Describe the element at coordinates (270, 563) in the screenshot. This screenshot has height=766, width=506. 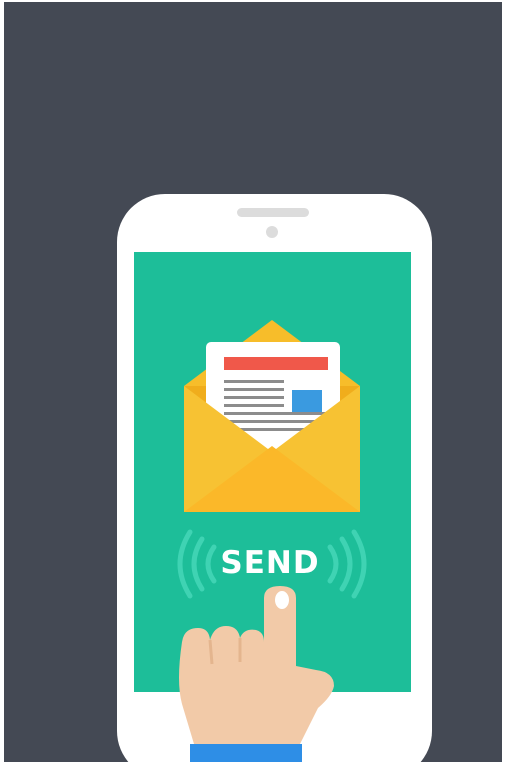
I see `send-button: SEND` at that location.